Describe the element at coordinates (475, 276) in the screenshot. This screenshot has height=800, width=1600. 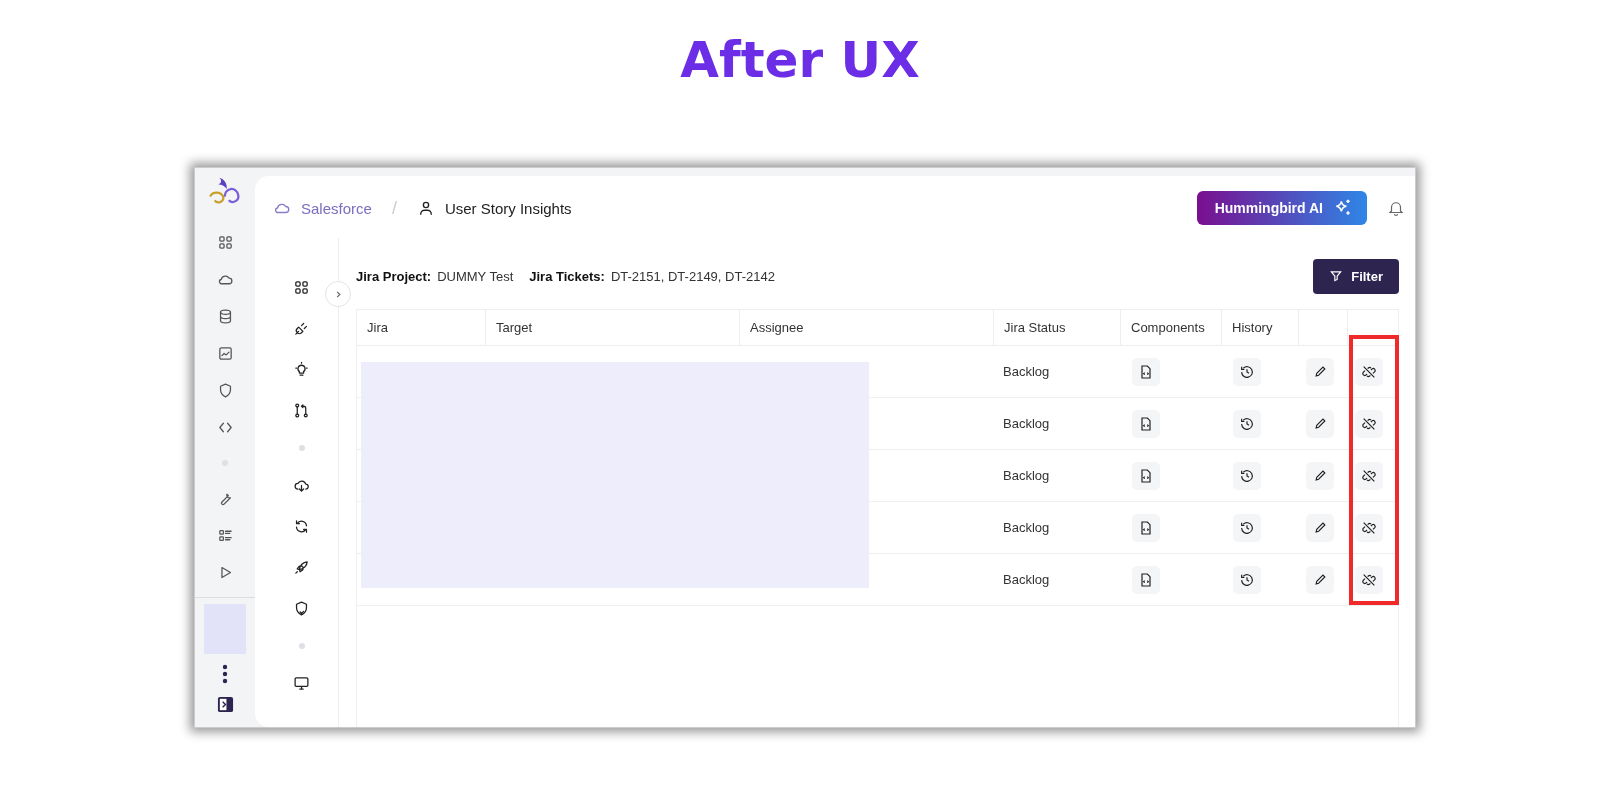
I see `info-value: DUMMY Test` at that location.